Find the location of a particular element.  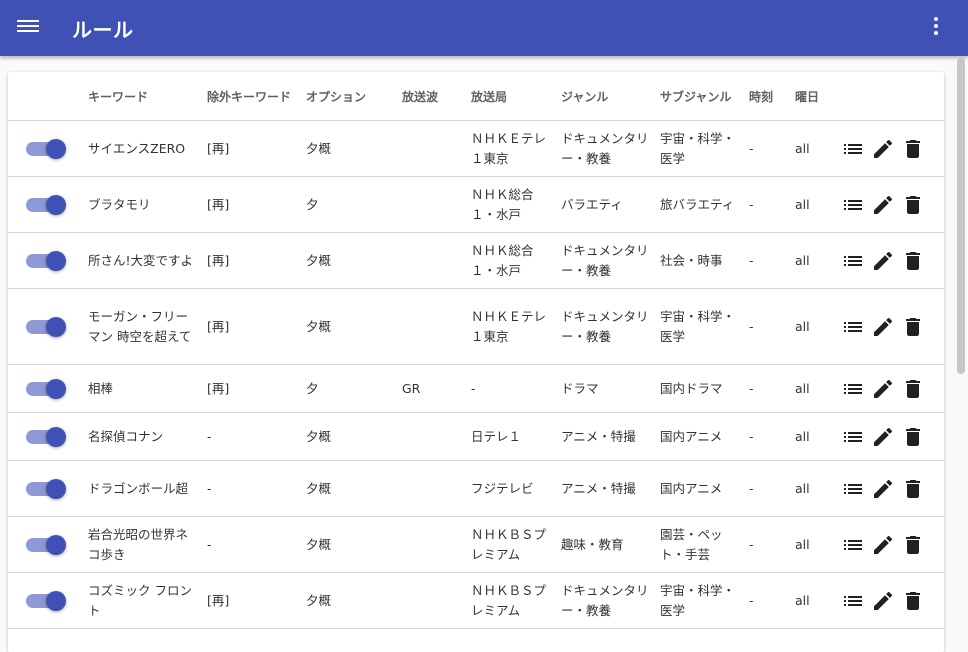

subgenre-text: 園芸・ペット・手芸 is located at coordinates (691, 544).